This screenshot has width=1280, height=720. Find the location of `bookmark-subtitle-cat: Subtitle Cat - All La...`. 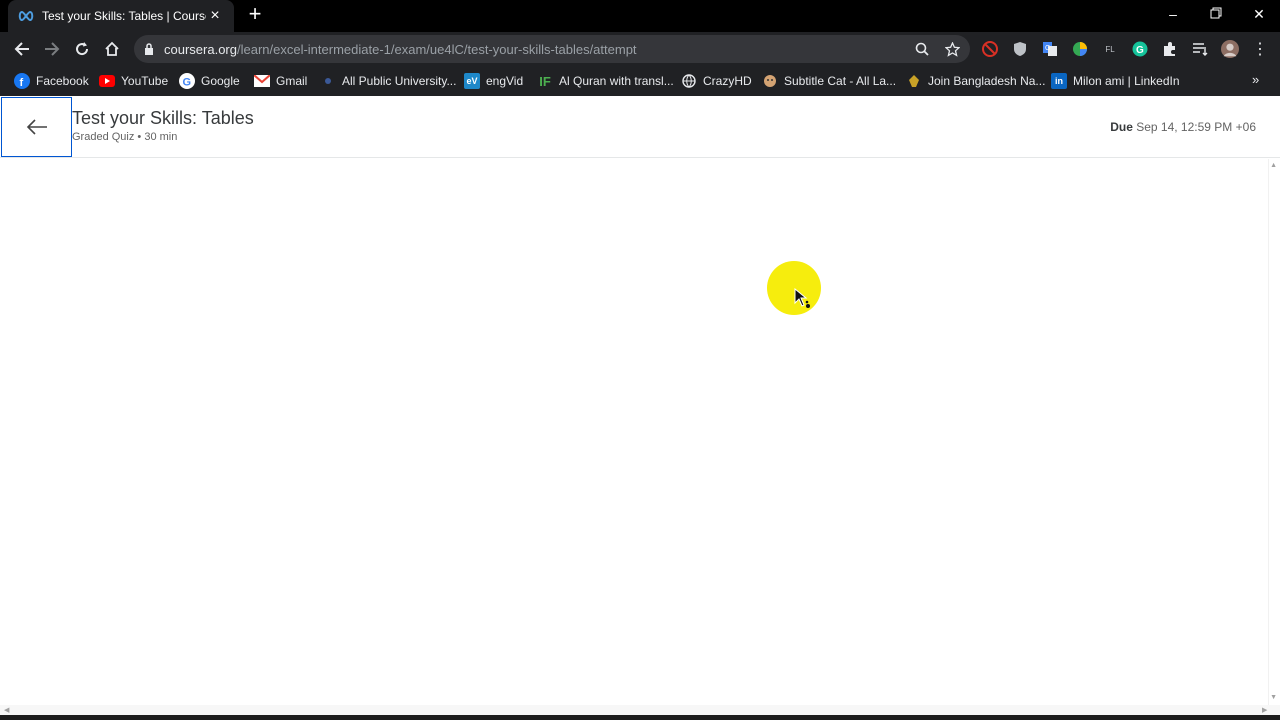

bookmark-subtitle-cat: Subtitle Cat - All La... is located at coordinates (829, 81).